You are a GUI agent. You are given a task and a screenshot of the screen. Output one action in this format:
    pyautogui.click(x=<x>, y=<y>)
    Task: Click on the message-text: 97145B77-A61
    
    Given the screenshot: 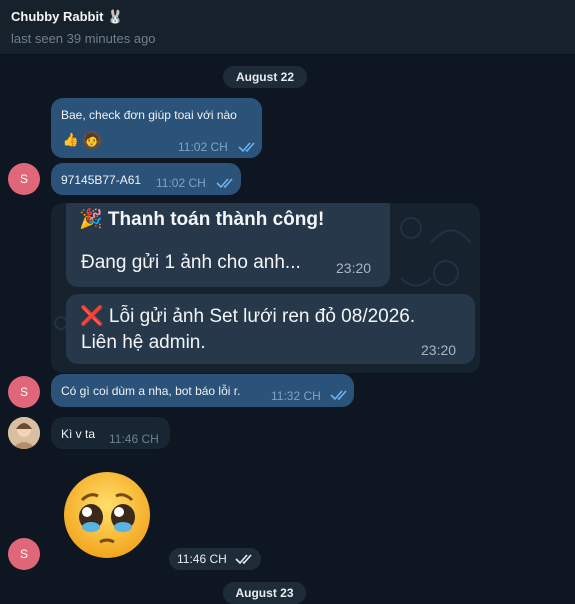 What is the action you would take?
    pyautogui.click(x=101, y=180)
    